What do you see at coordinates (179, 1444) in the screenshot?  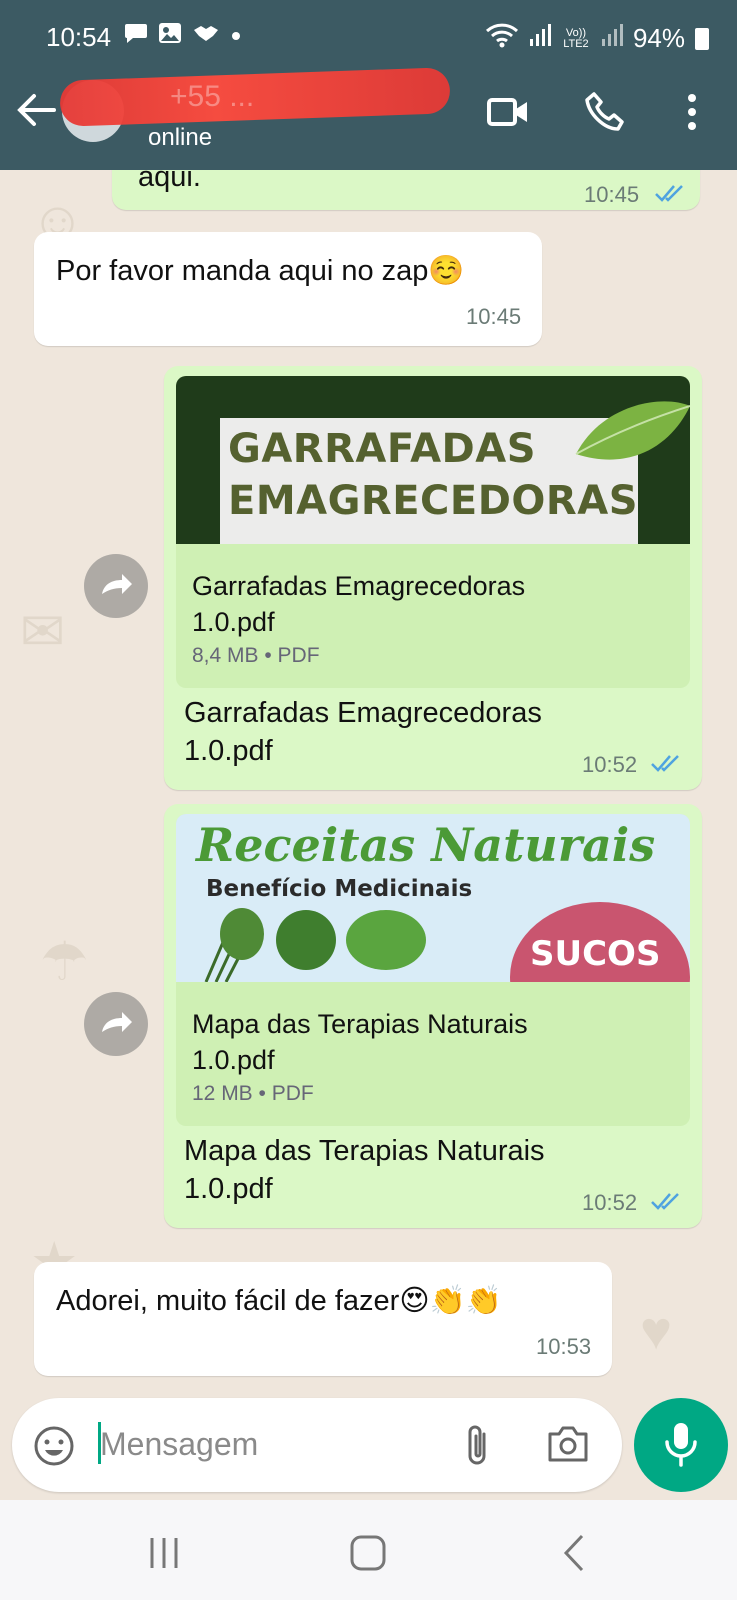 I see `message-input: Mensagem` at bounding box center [179, 1444].